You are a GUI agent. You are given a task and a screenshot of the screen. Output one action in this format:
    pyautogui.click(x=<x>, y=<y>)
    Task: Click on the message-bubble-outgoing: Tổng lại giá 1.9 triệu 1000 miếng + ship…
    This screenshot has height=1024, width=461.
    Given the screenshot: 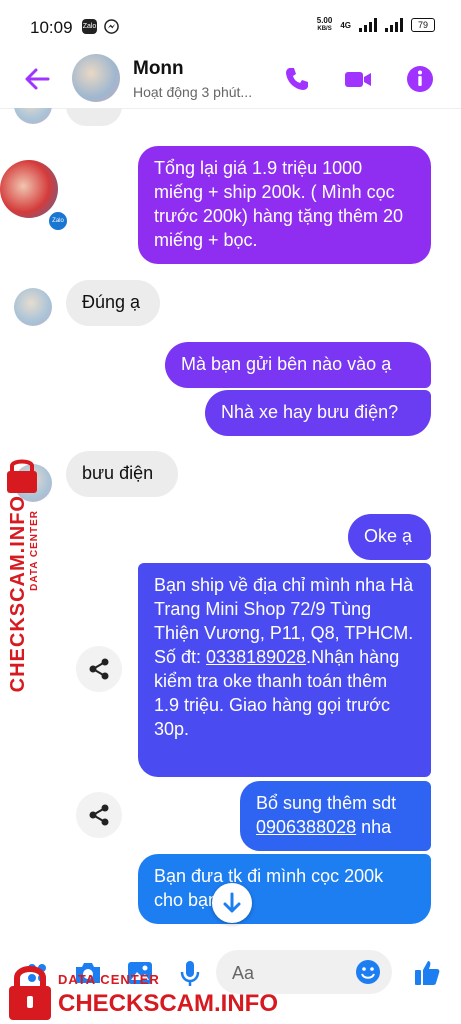 What is the action you would take?
    pyautogui.click(x=284, y=205)
    